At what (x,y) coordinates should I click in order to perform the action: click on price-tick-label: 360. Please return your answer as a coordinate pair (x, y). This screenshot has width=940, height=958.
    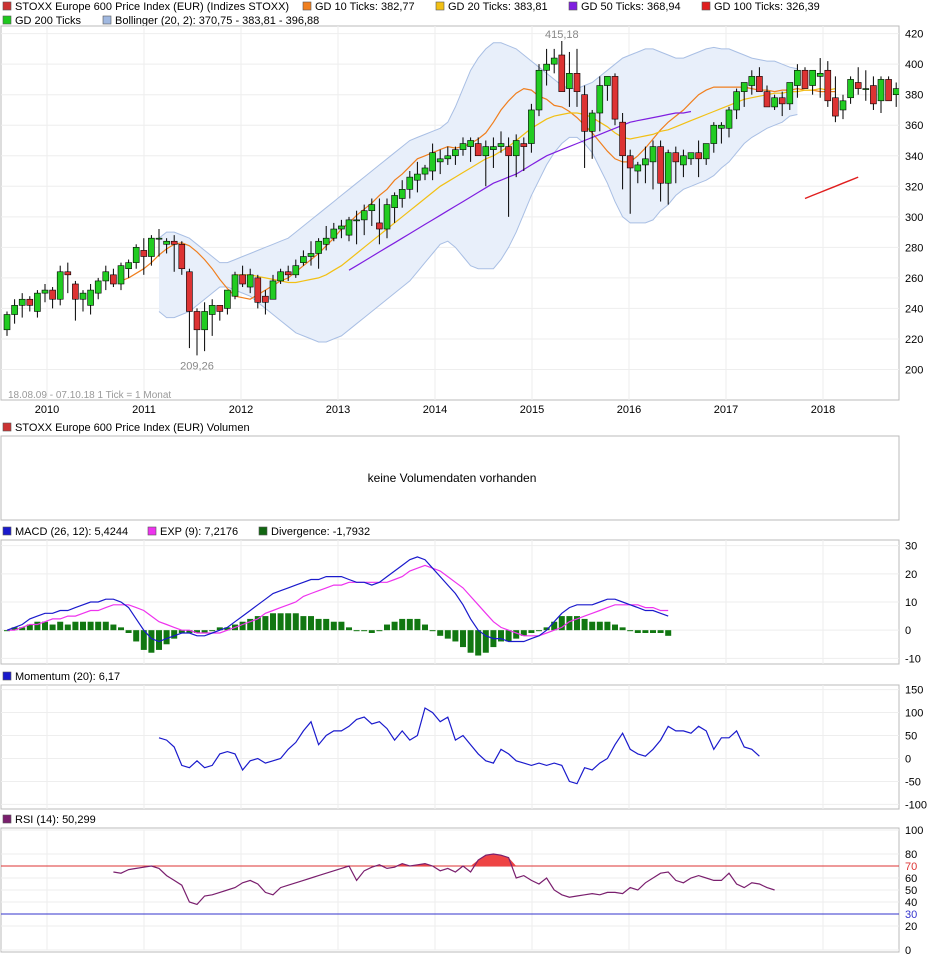
    Looking at the image, I should click on (914, 126).